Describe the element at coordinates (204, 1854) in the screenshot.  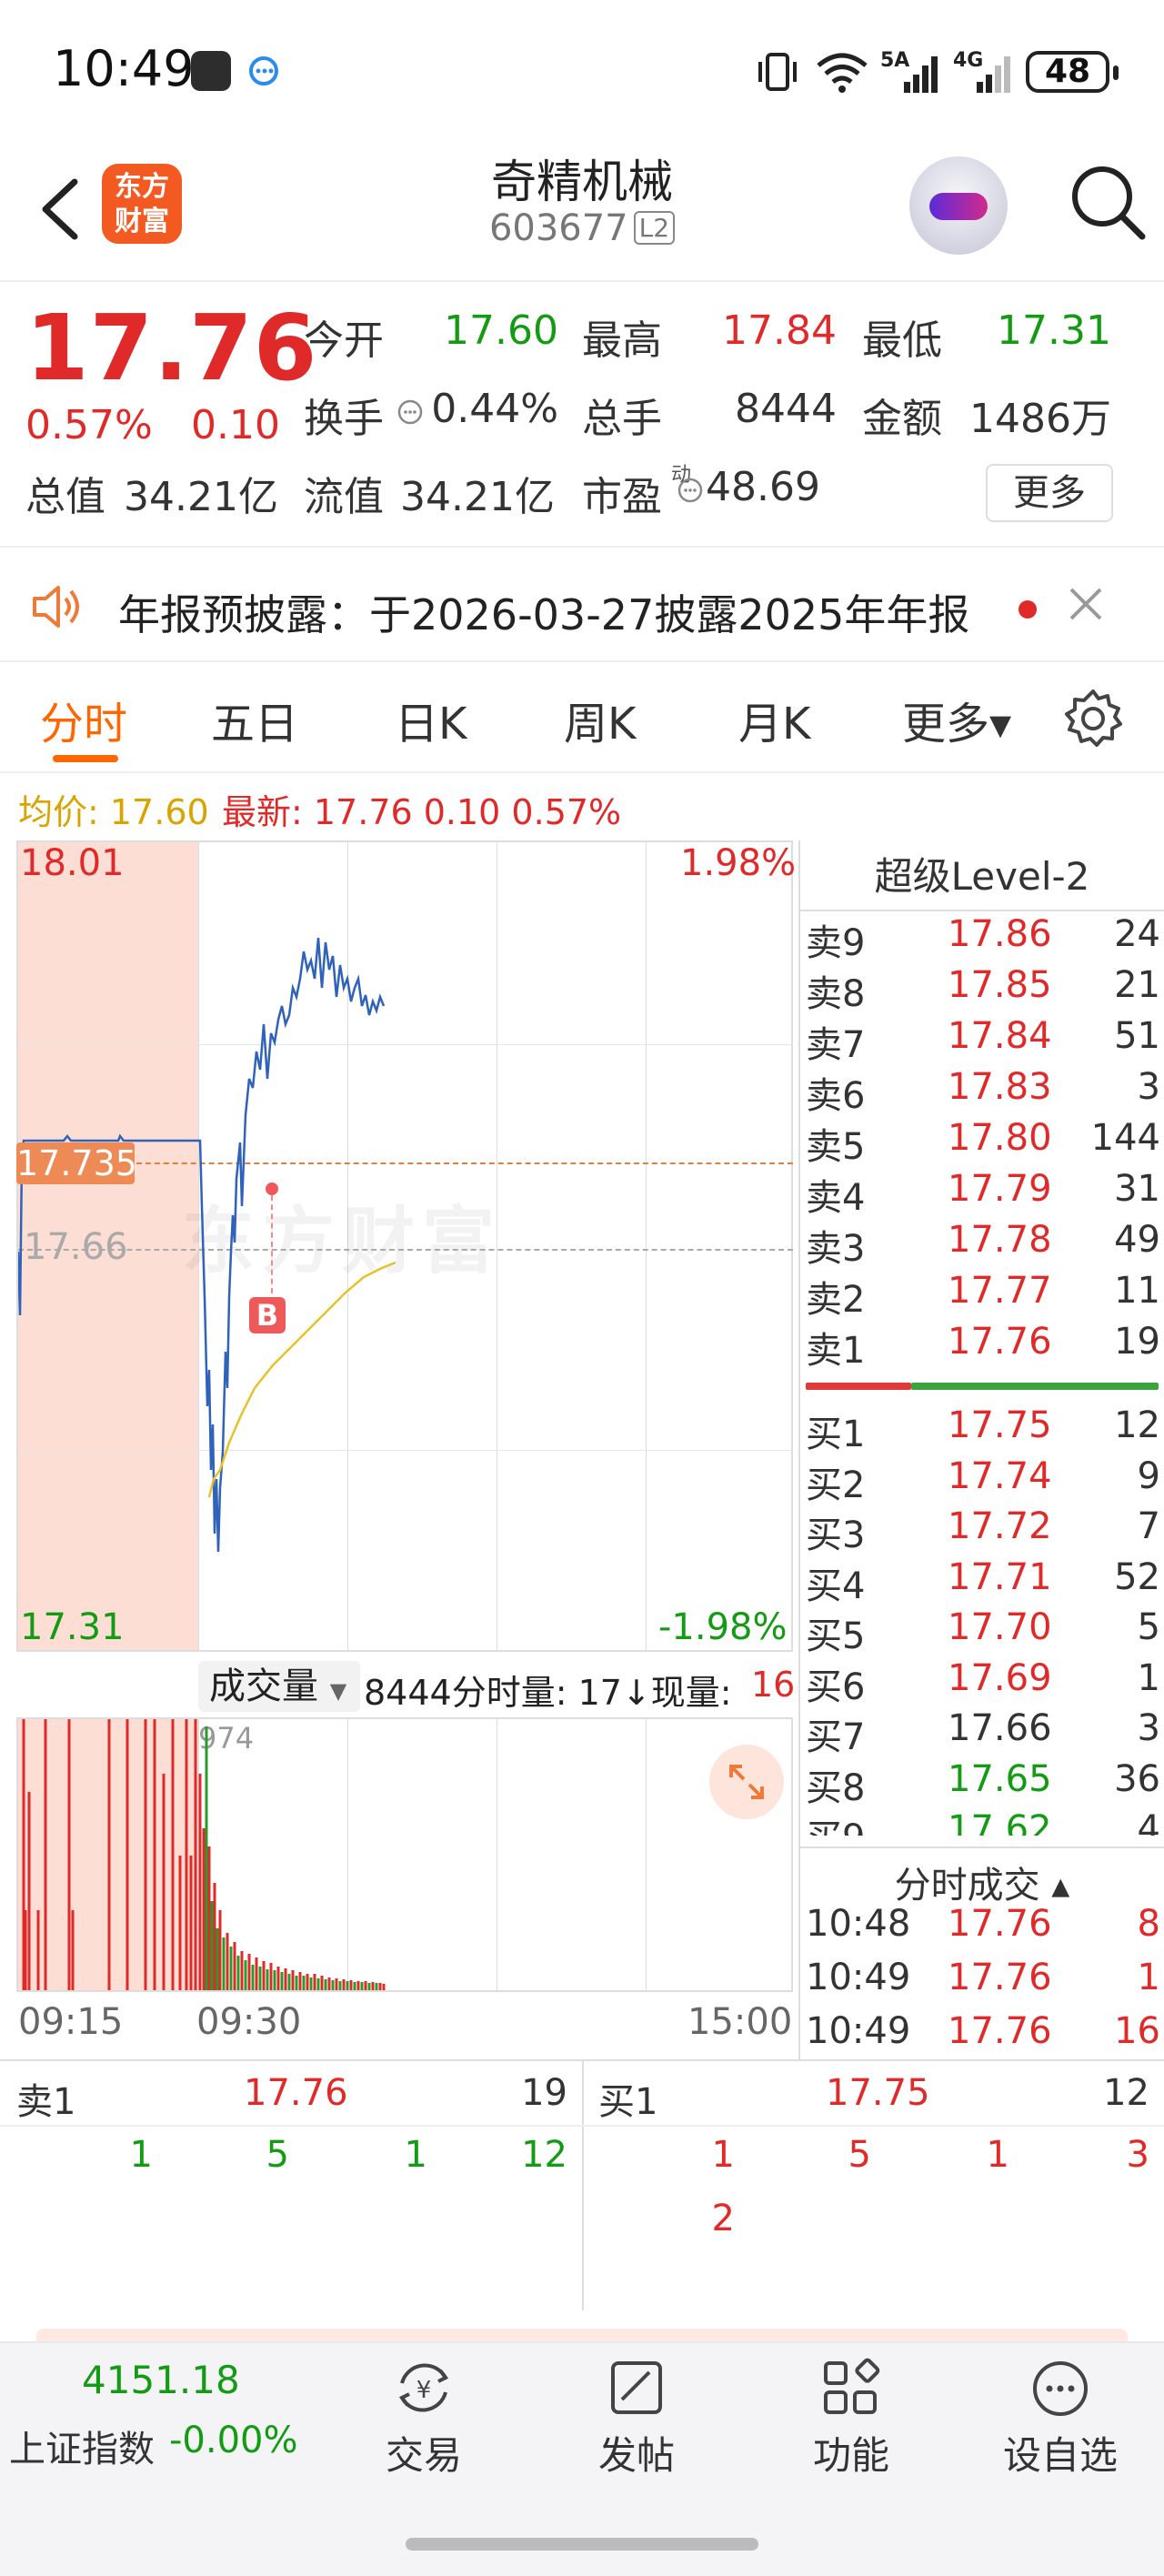
I see `volume-bars` at that location.